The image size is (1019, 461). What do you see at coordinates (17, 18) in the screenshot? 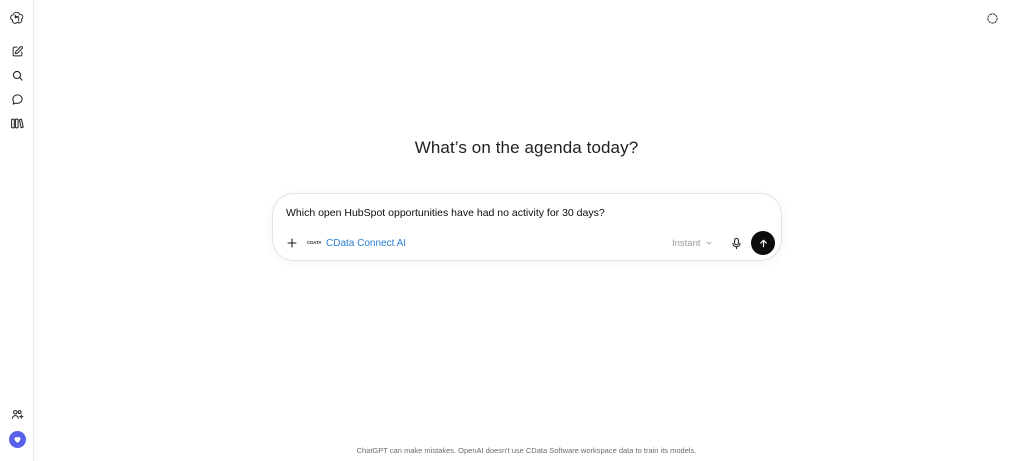
I see `openai-logo-icon` at bounding box center [17, 18].